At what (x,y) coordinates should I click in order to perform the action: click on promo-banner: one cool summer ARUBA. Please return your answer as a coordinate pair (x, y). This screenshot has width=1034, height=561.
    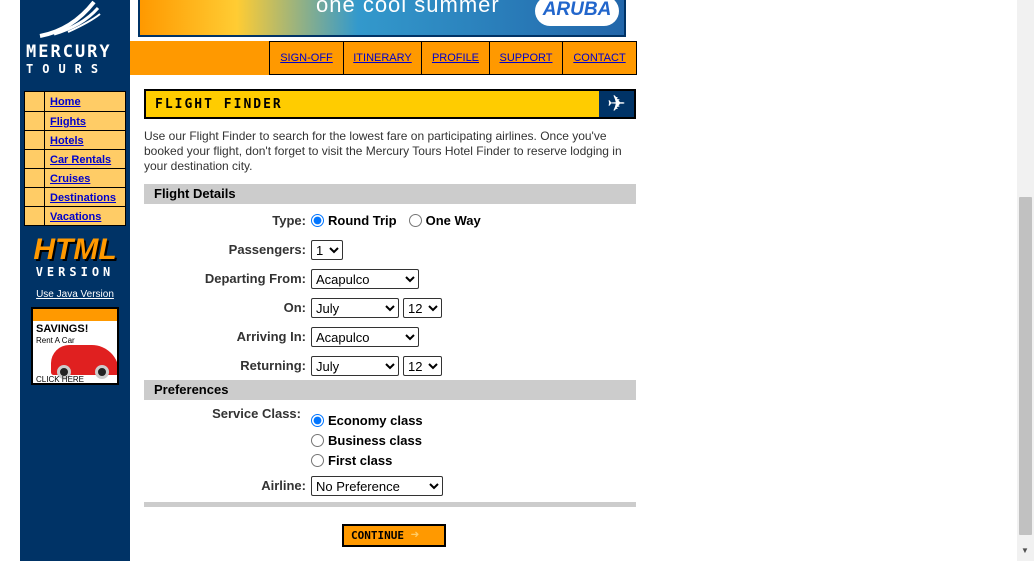
    Looking at the image, I should click on (382, 18).